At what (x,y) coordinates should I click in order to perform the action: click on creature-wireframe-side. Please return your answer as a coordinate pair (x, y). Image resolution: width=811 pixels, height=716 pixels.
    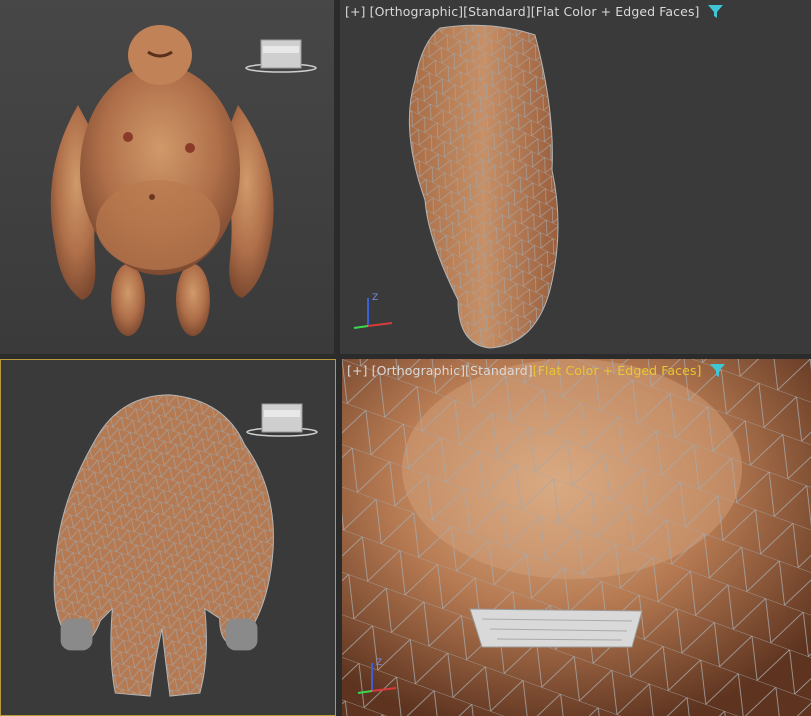
    Looking at the image, I should click on (483, 186).